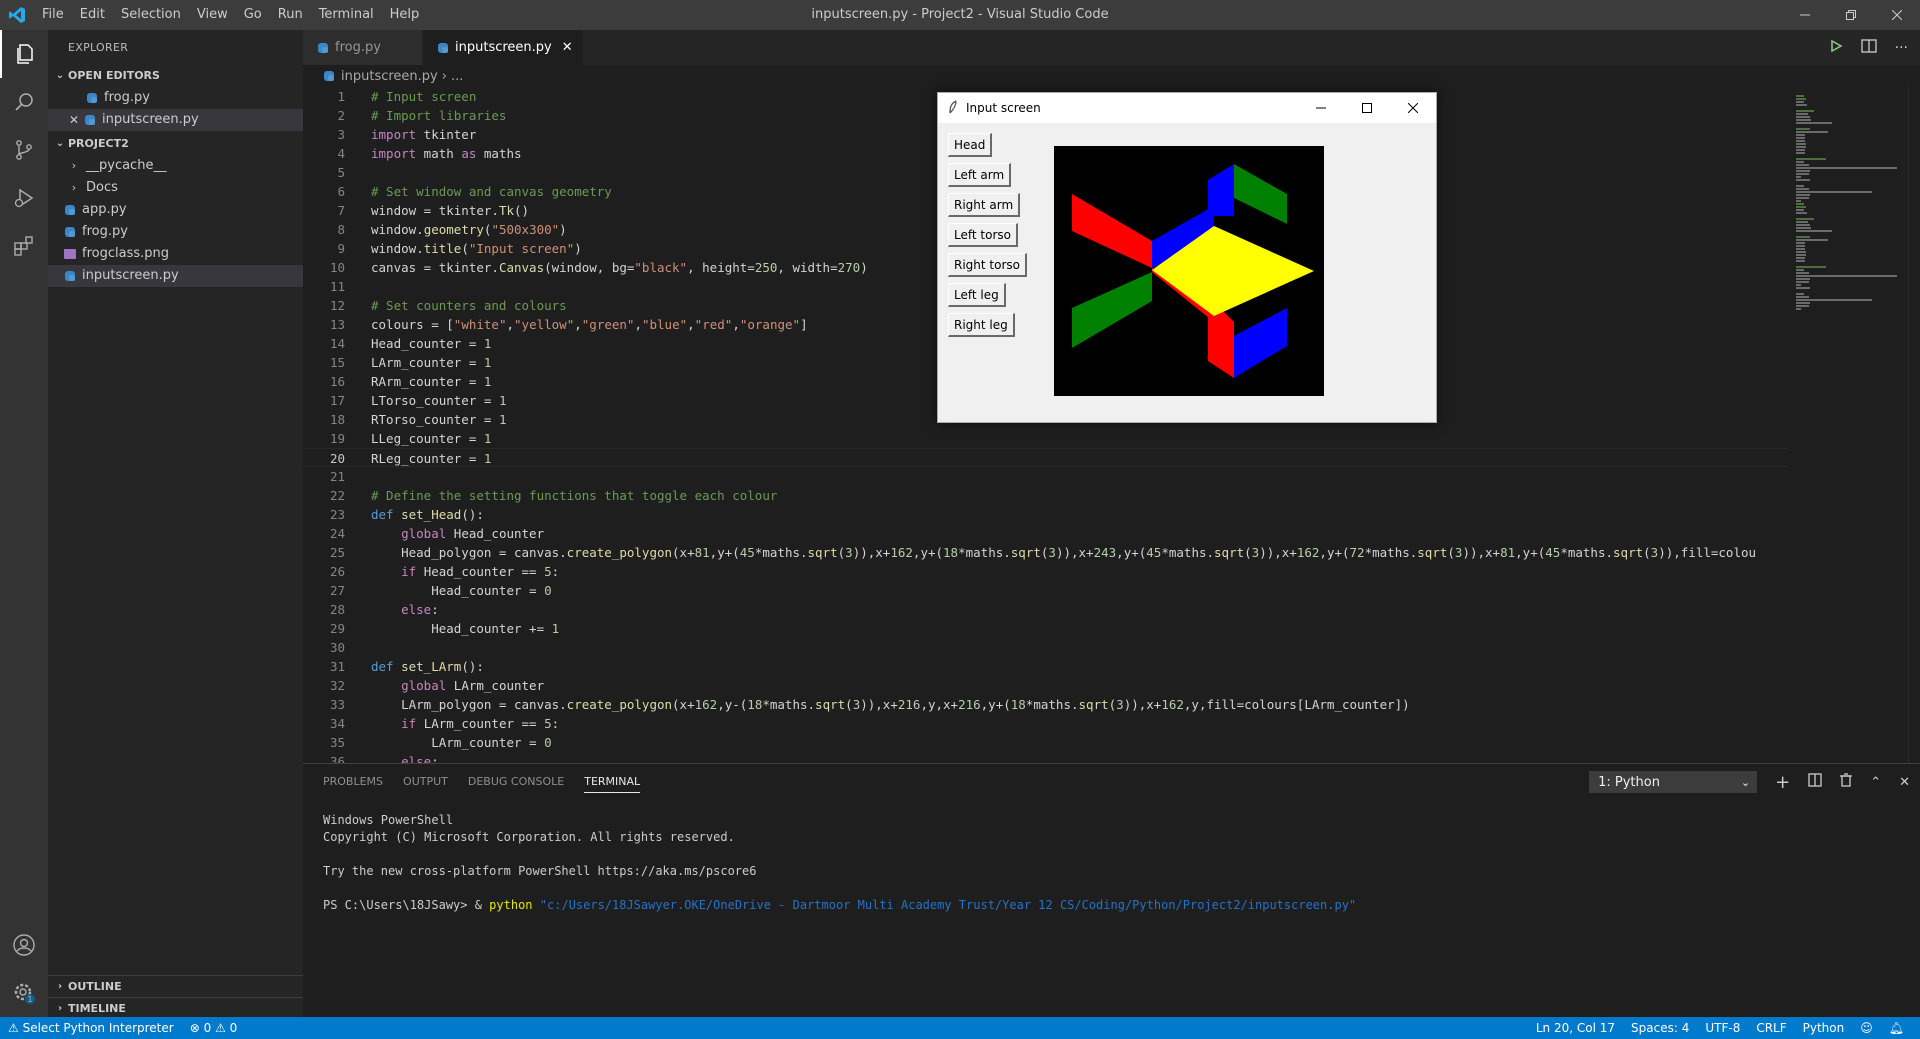 This screenshot has width=1920, height=1039. I want to click on minimap, so click(1848, 425).